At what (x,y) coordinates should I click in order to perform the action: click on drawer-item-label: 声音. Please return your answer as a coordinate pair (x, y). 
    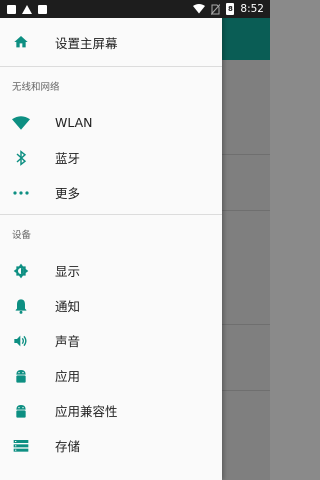
    Looking at the image, I should click on (68, 341).